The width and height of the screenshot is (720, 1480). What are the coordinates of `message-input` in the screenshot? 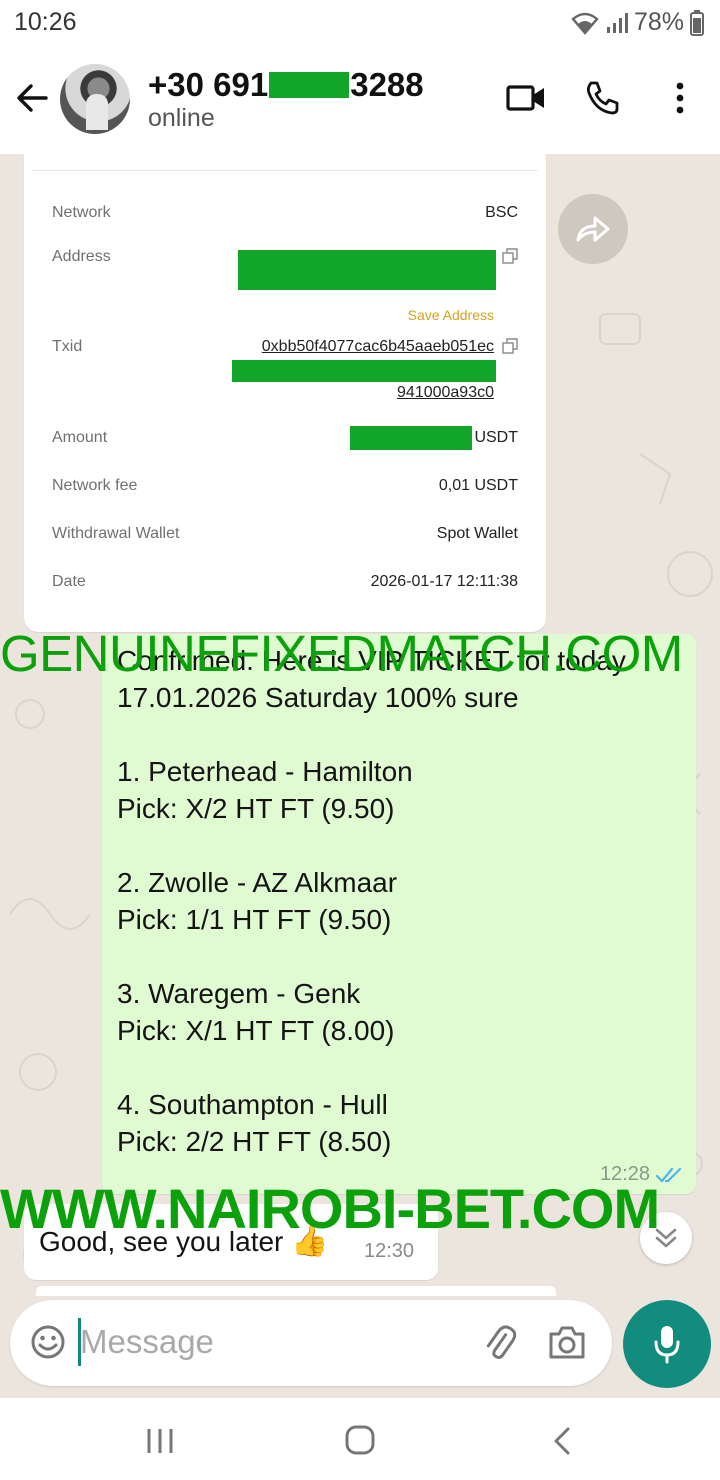 It's located at (270, 1342).